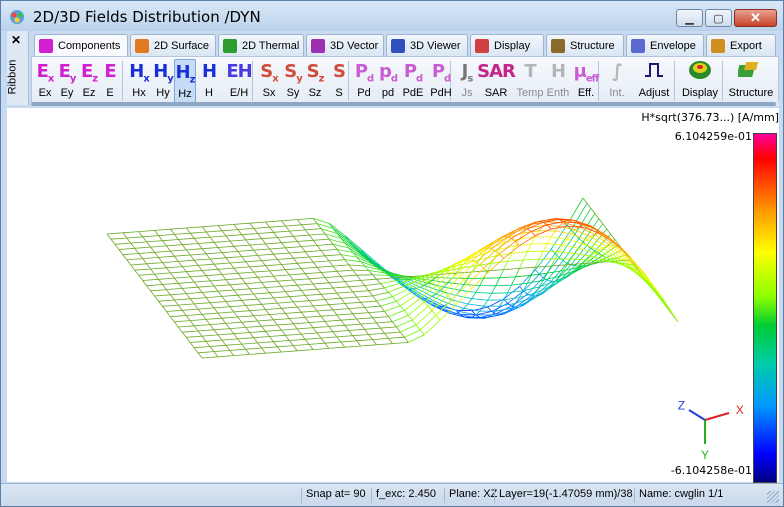  What do you see at coordinates (339, 81) in the screenshot?
I see `toolbar-btn-s: SS` at bounding box center [339, 81].